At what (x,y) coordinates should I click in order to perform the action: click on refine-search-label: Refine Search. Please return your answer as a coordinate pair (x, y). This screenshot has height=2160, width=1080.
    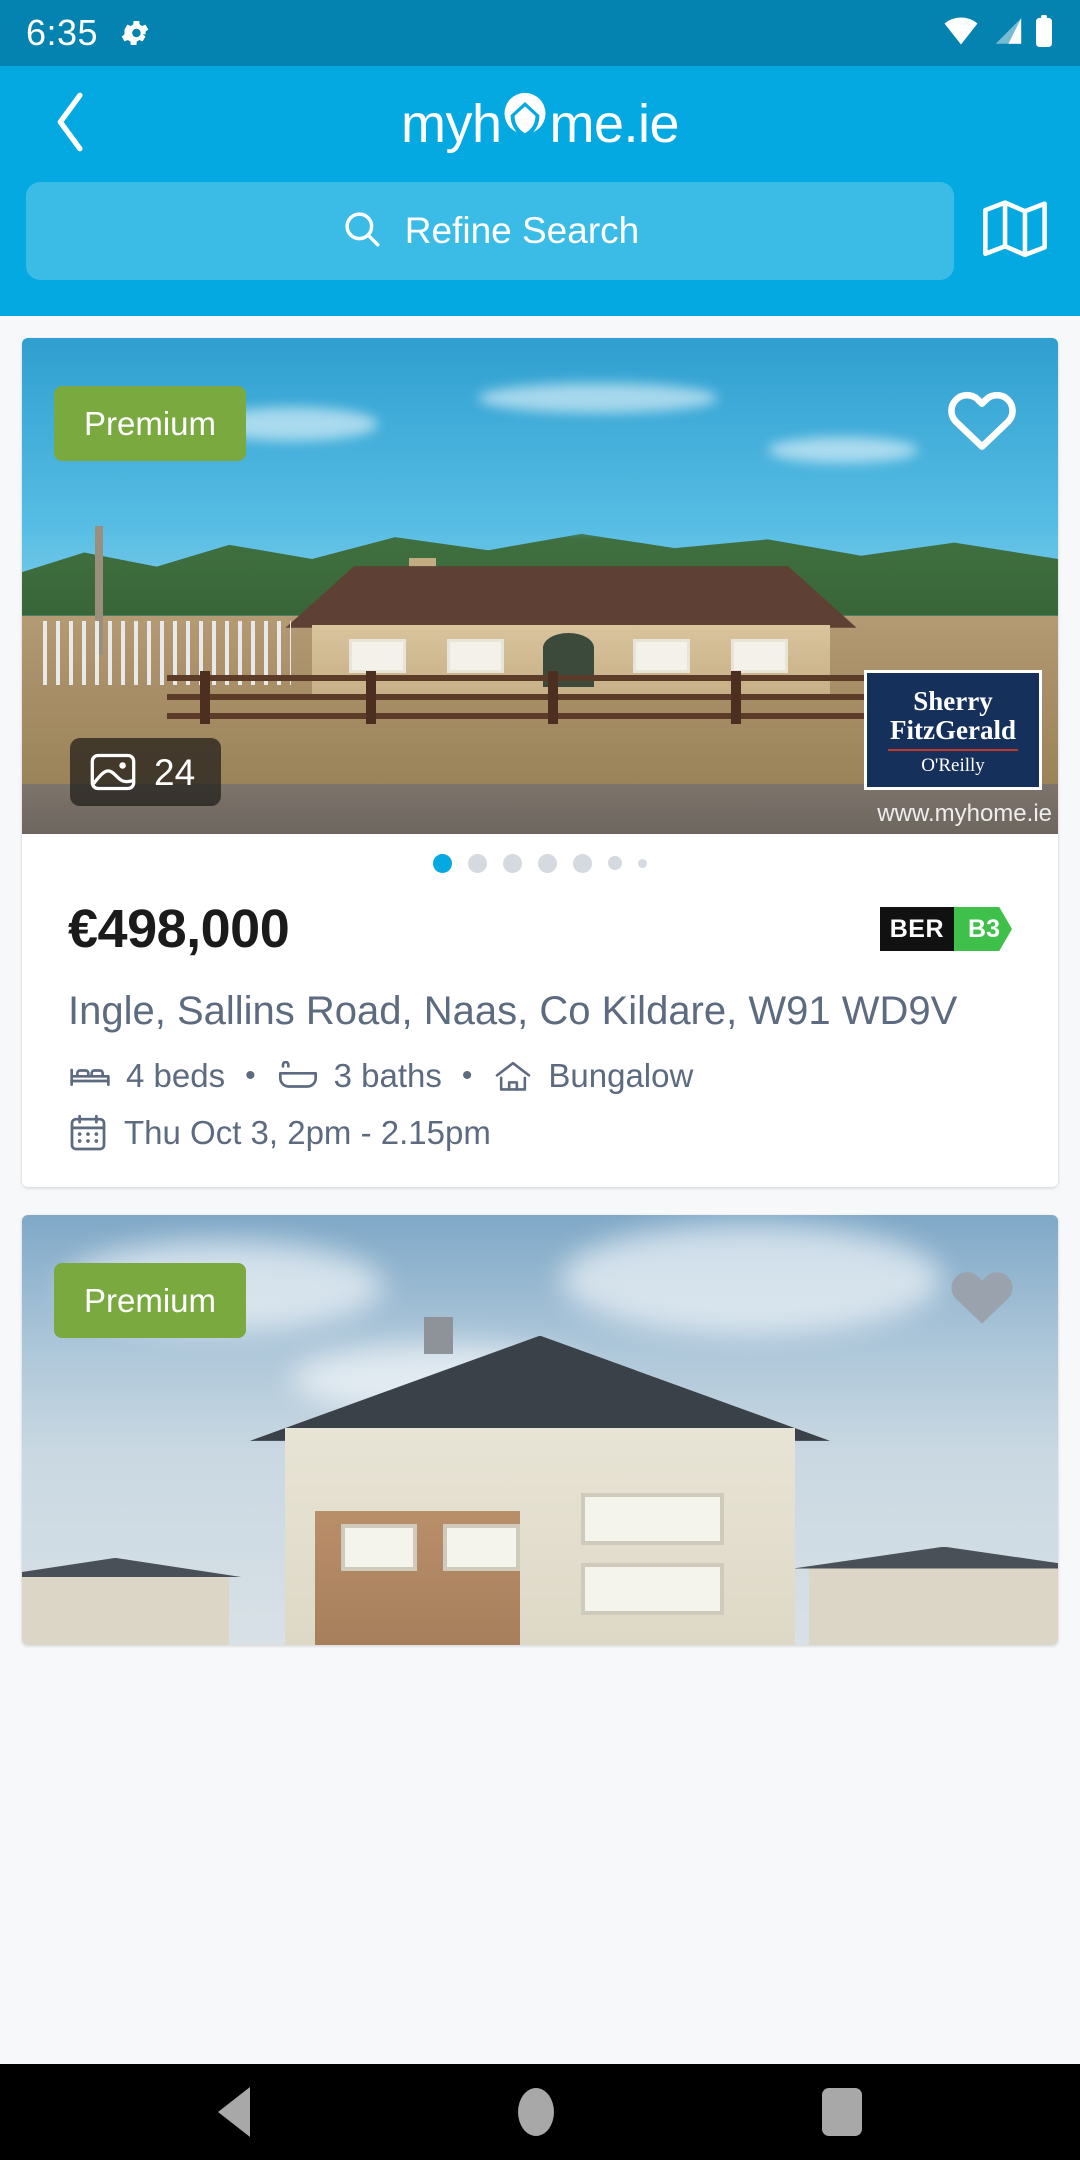
    Looking at the image, I should click on (522, 230).